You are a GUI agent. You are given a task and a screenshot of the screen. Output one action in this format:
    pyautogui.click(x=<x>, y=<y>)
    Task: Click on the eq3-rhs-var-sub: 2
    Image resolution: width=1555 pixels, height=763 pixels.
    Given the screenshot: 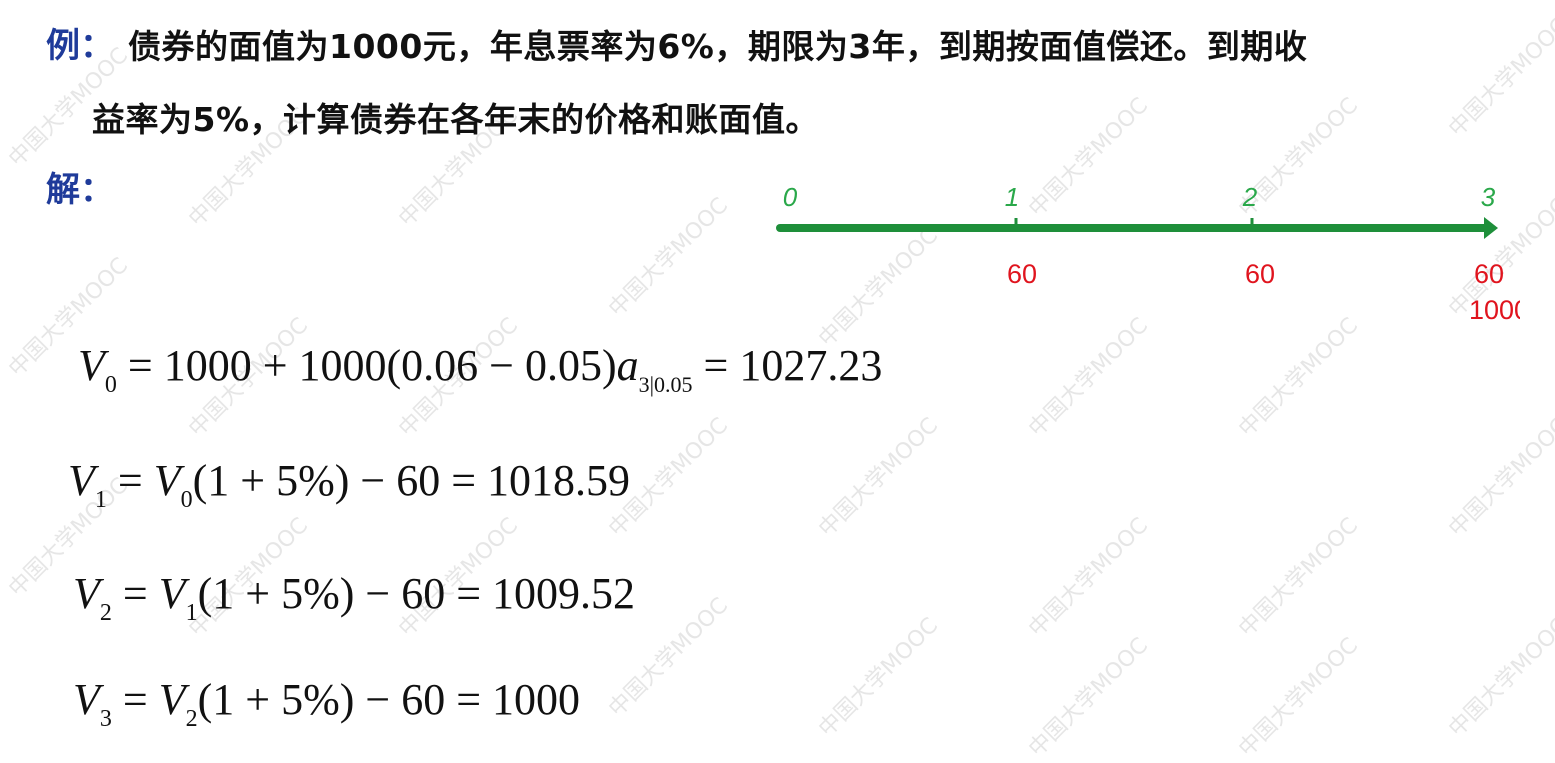 What is the action you would take?
    pyautogui.click(x=191, y=719)
    